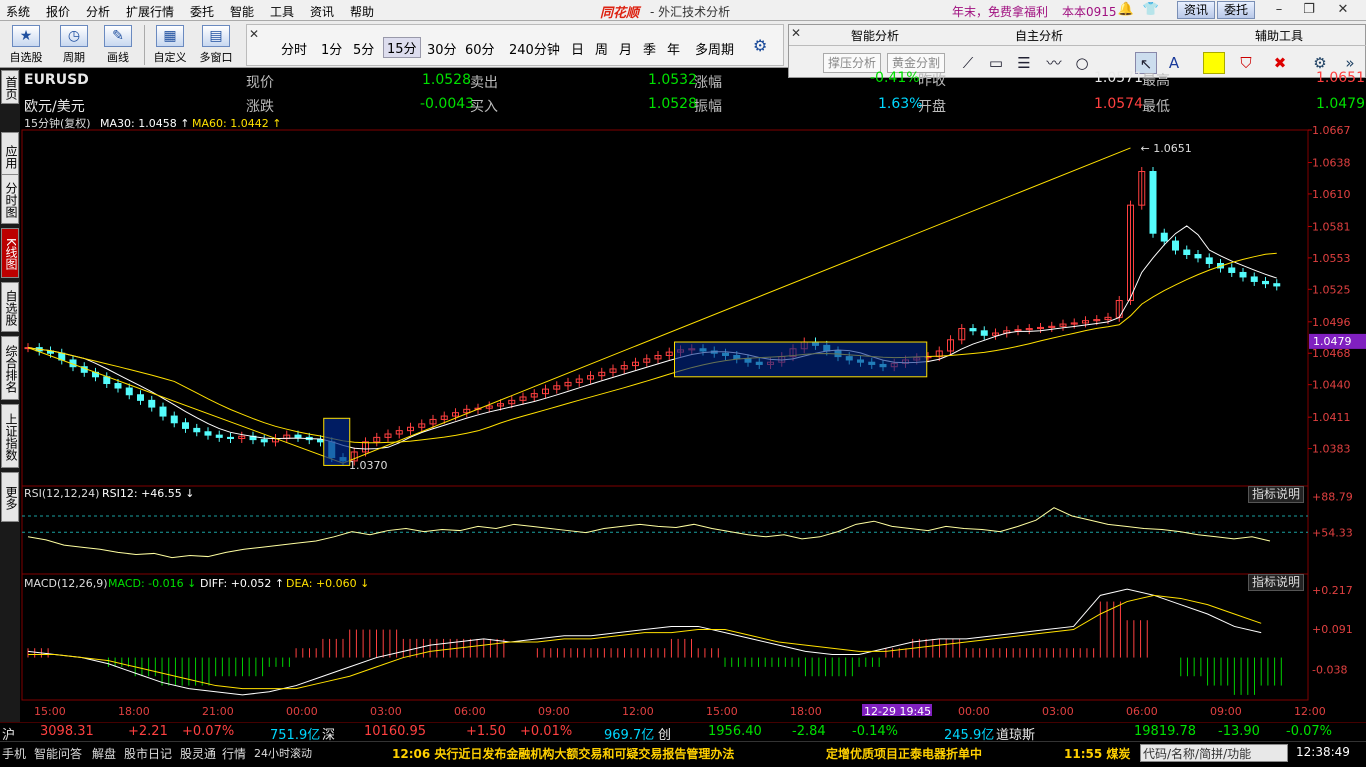  What do you see at coordinates (480, 48) in the screenshot?
I see `period-60m: 60分` at bounding box center [480, 48].